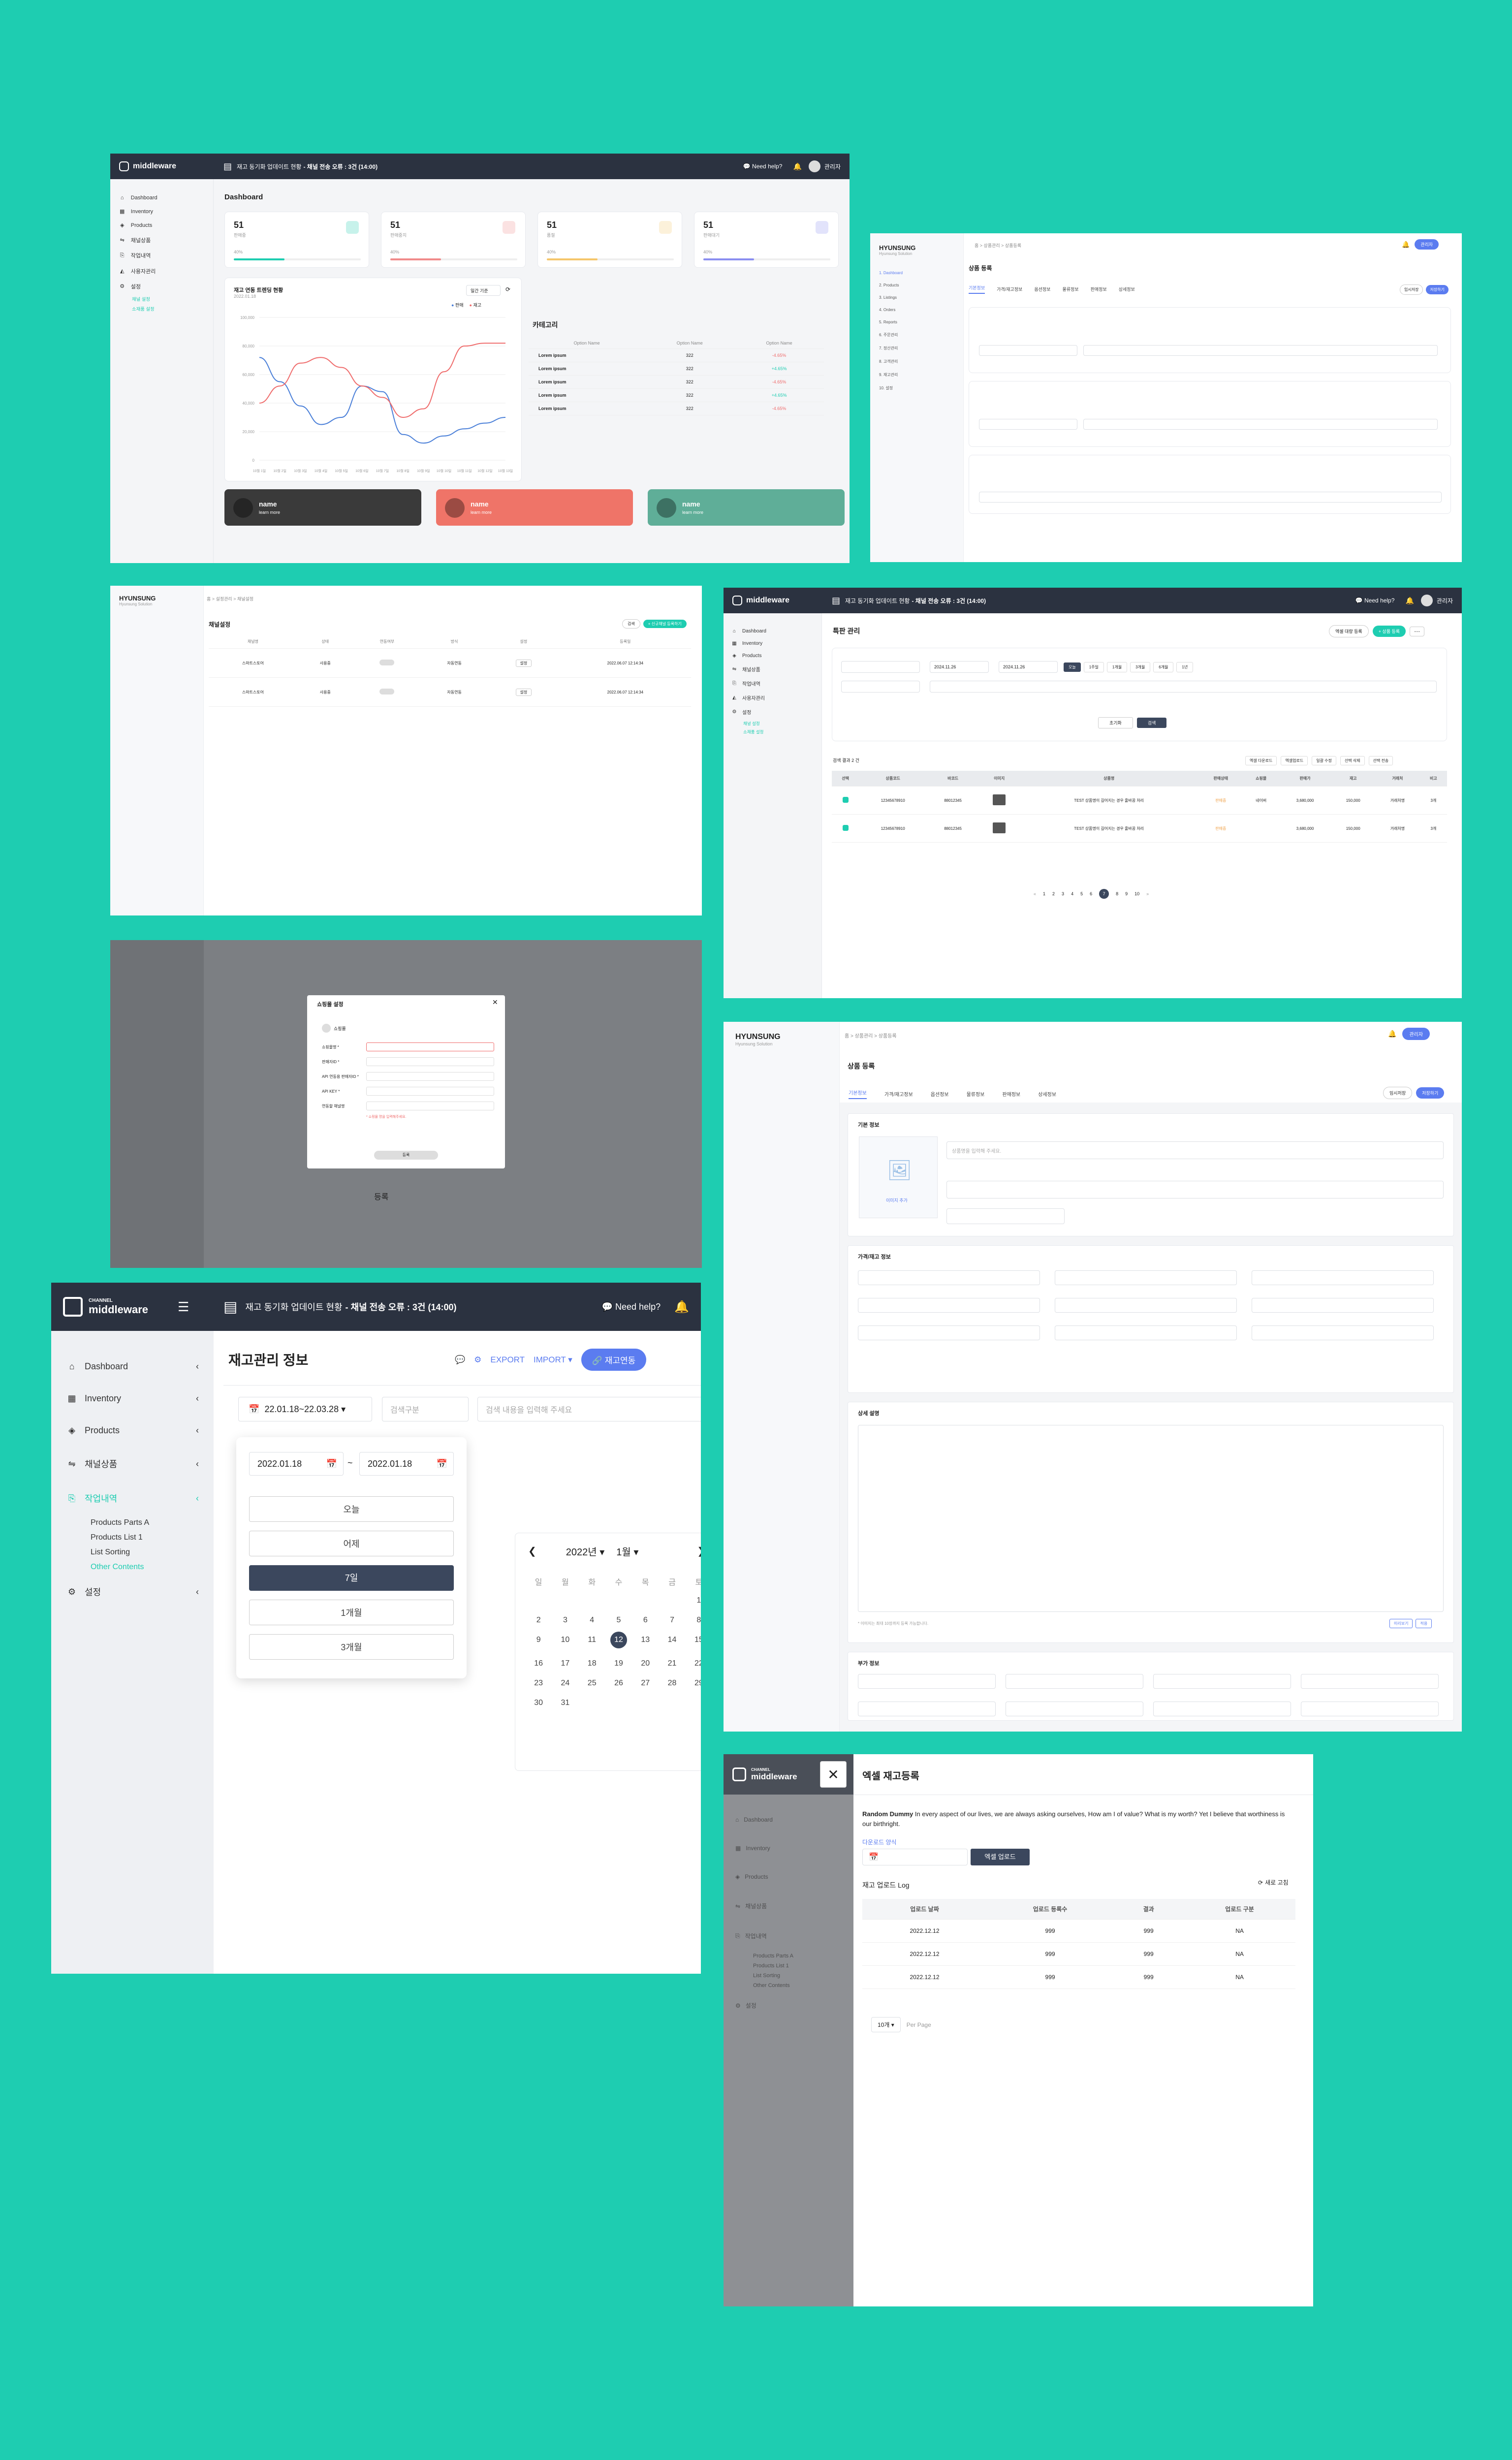 This screenshot has width=1512, height=2460. What do you see at coordinates (1185, 667) in the screenshot?
I see `period-button: 1년` at bounding box center [1185, 667].